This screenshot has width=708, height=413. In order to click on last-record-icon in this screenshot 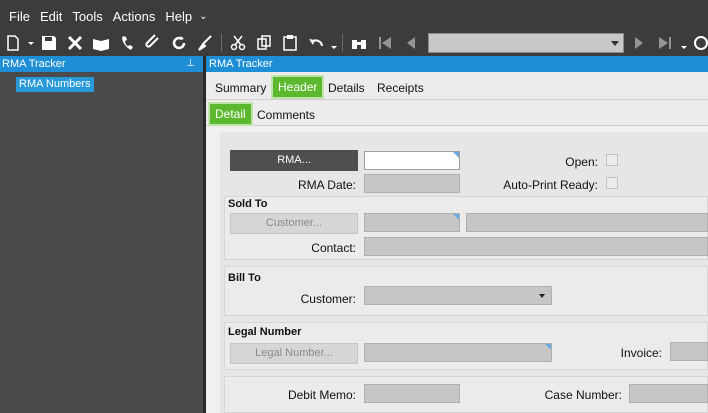, I will do `click(665, 43)`.